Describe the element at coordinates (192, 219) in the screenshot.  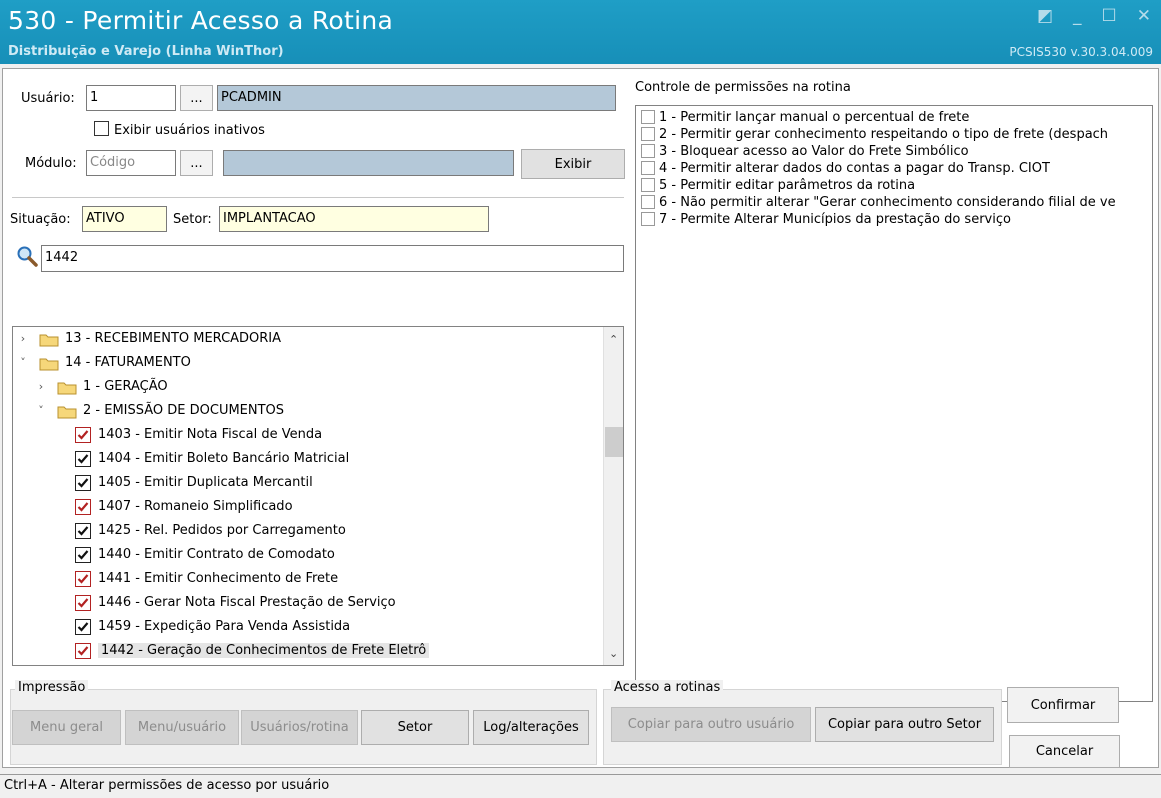
I see `setor-label: Setor:` at that location.